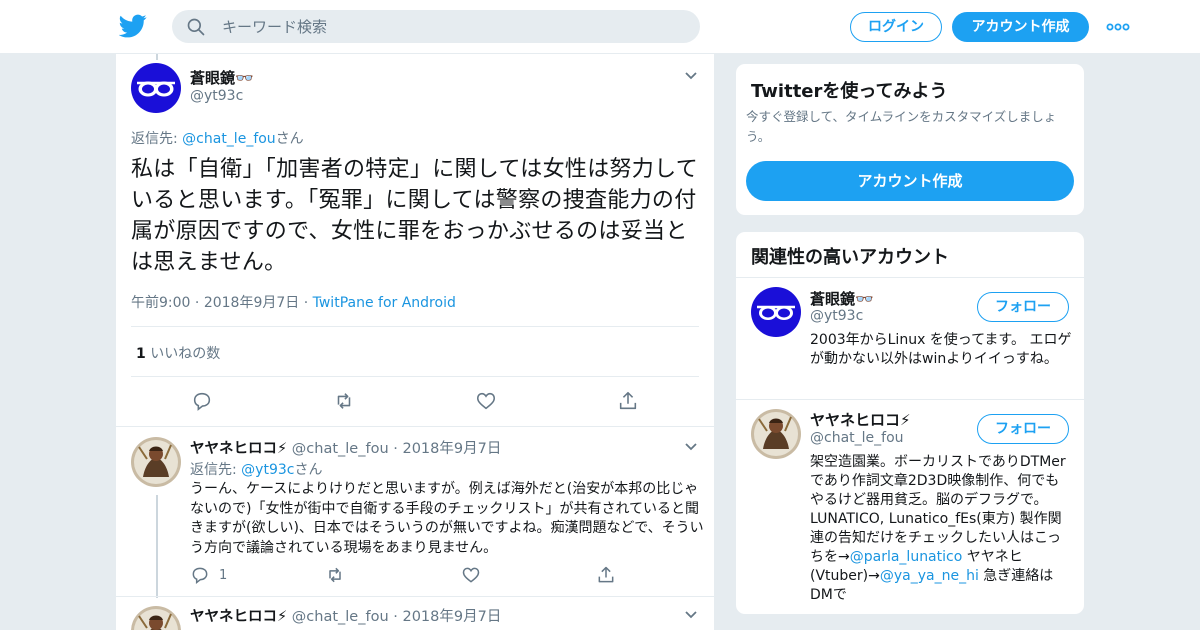 The height and width of the screenshot is (630, 1200). I want to click on search-box, so click(436, 26).